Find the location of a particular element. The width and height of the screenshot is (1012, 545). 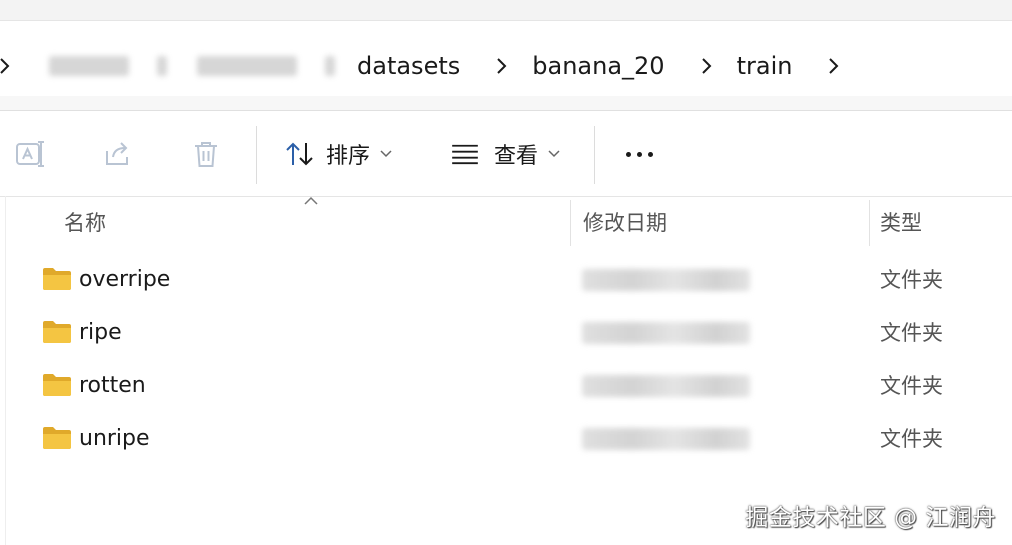

sort-icon is located at coordinates (299, 154).